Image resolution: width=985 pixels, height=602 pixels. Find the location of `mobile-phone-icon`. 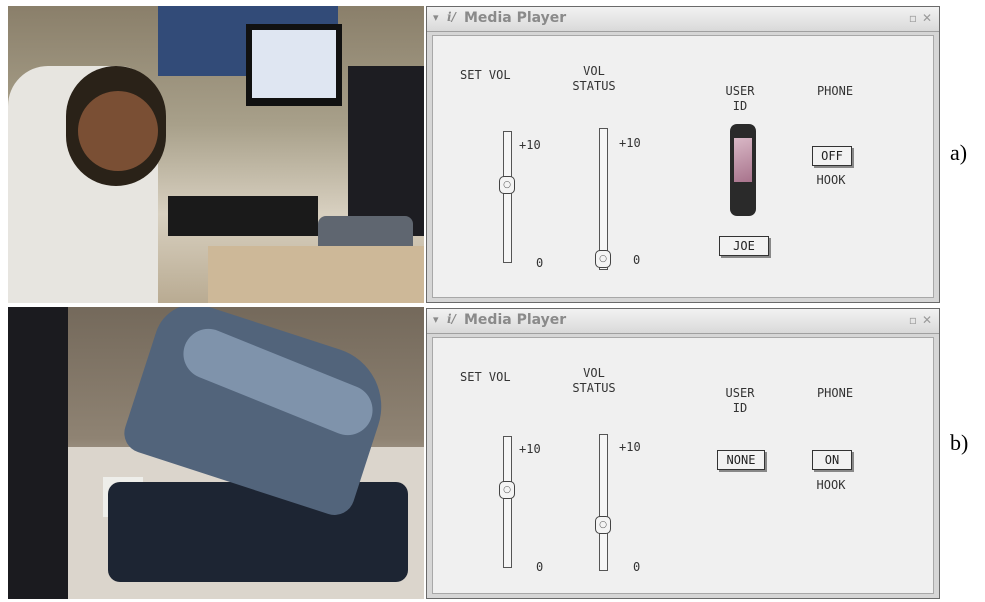

mobile-phone-icon is located at coordinates (743, 170).